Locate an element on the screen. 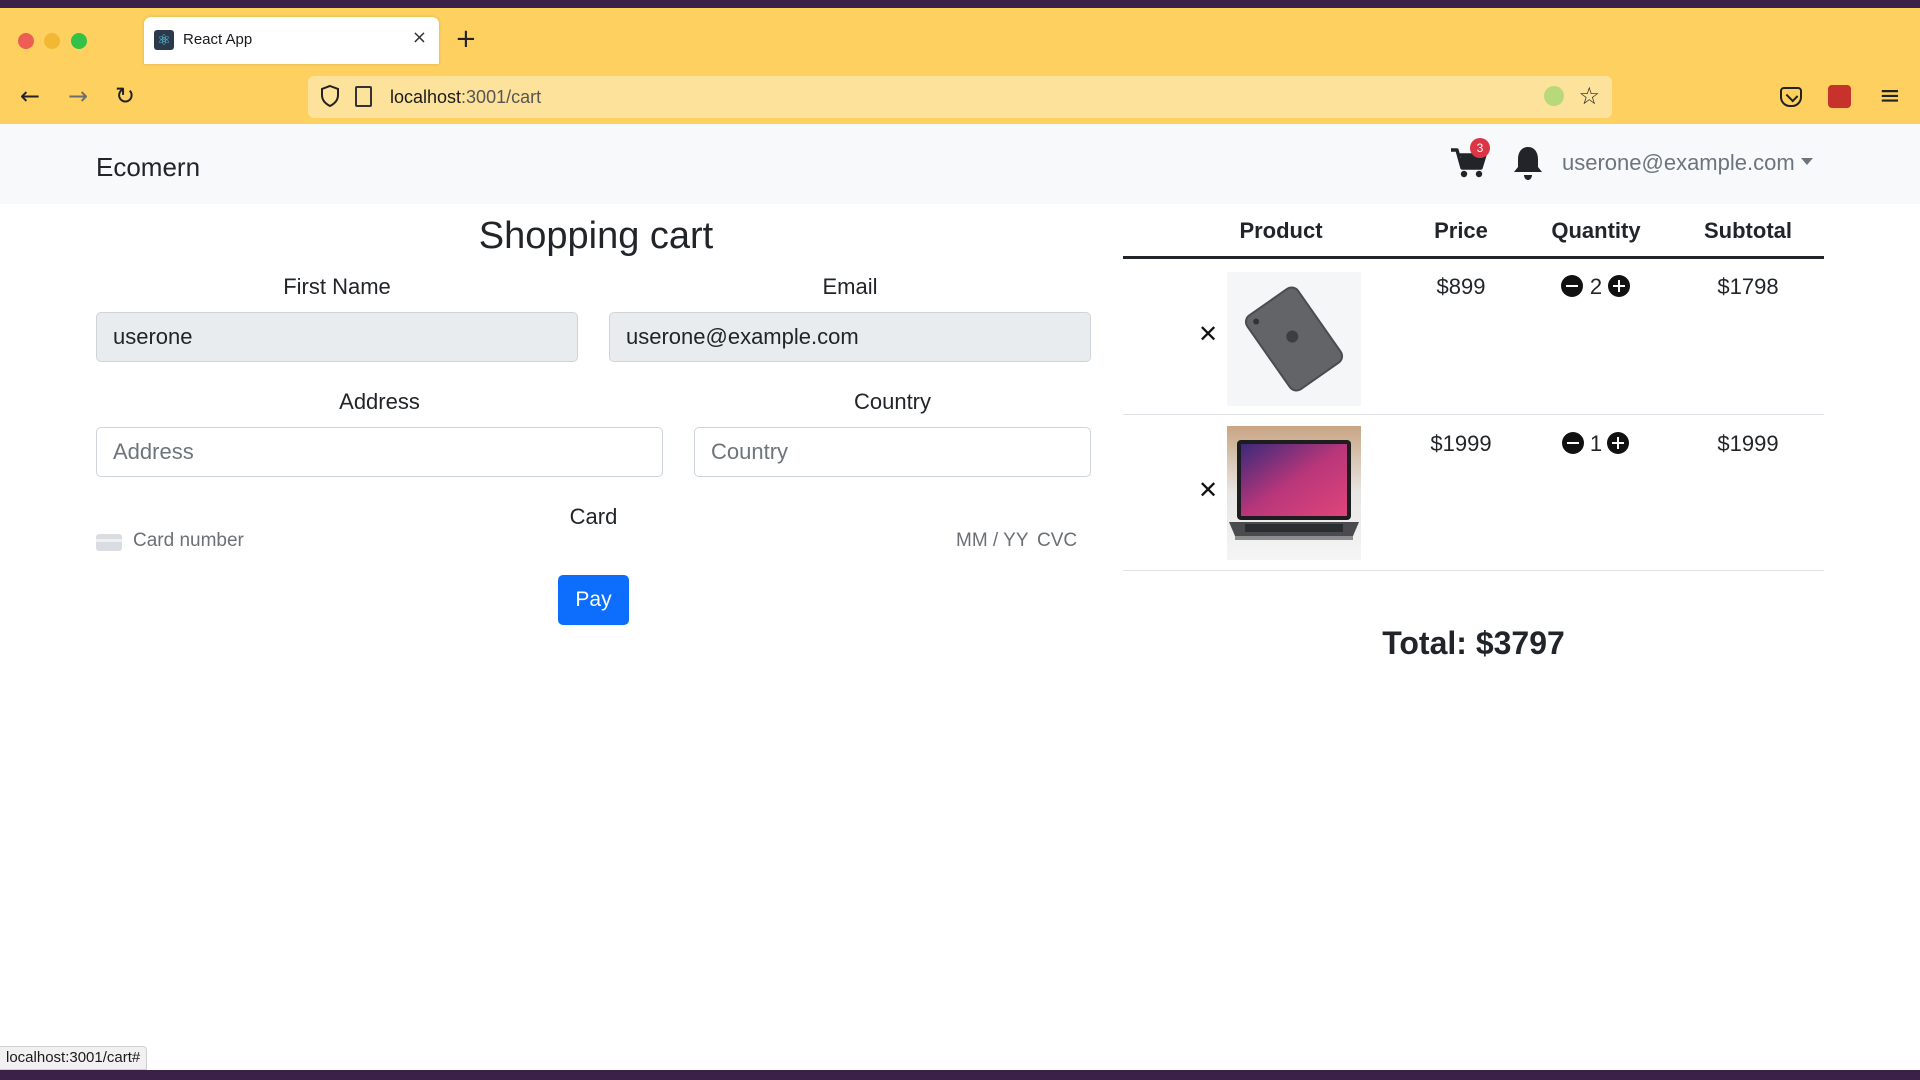 This screenshot has width=1920, height=1080. address-bar: localhost:3001/cart ☆ is located at coordinates (960, 97).